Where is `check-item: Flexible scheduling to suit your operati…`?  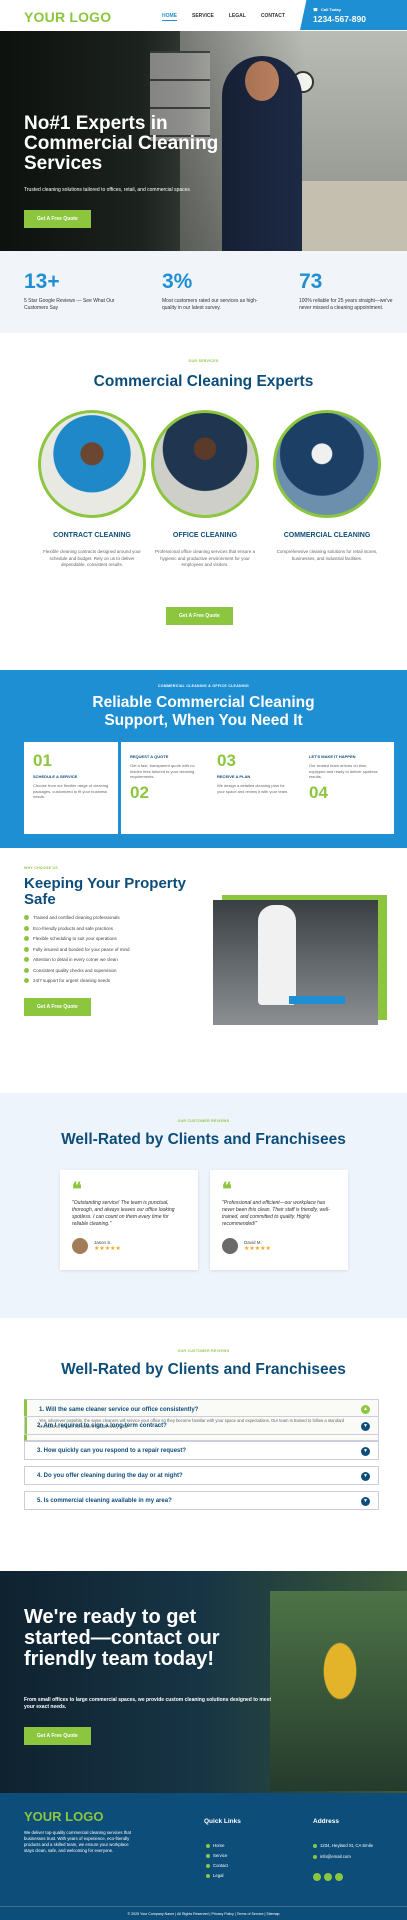 check-item: Flexible scheduling to suit your operati… is located at coordinates (77, 938).